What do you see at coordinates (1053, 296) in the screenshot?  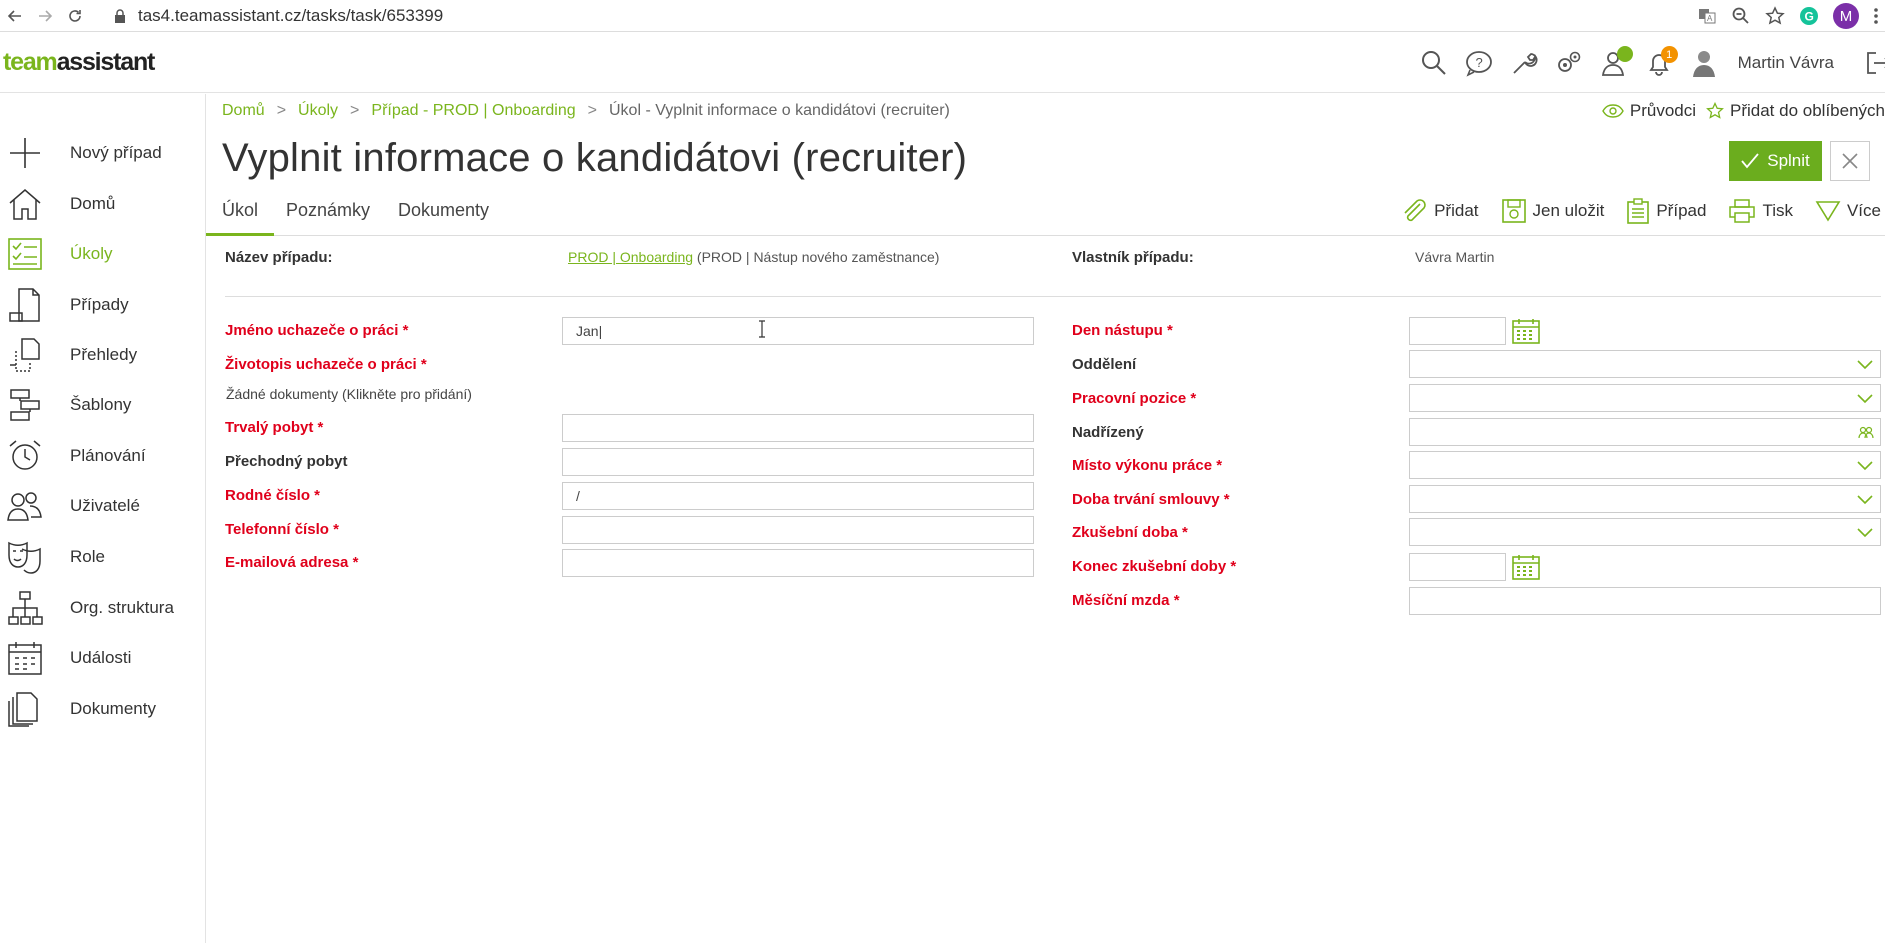 I see `section-divider` at bounding box center [1053, 296].